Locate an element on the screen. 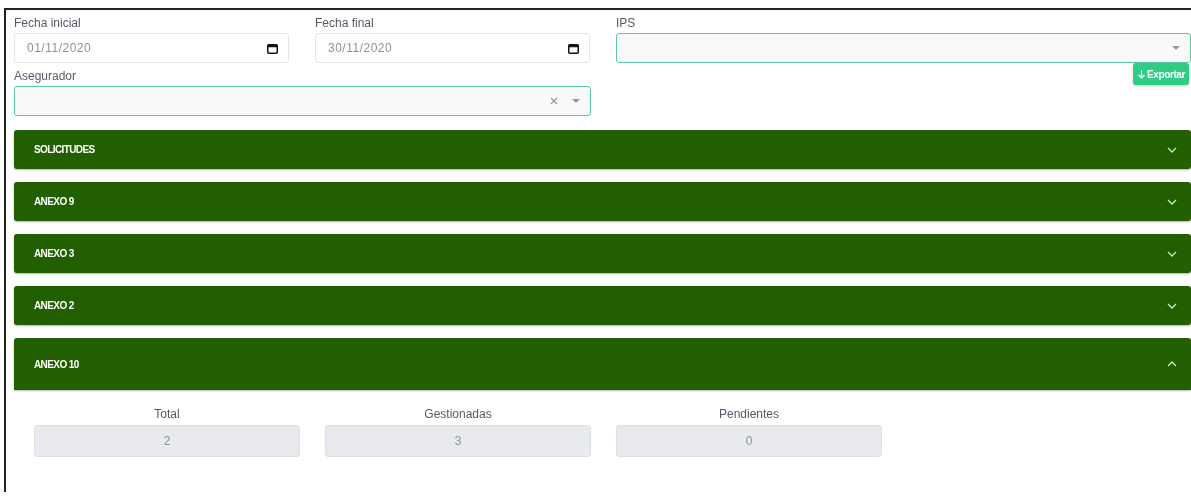 The width and height of the screenshot is (1191, 498). chevron-up-icon is located at coordinates (1172, 364).